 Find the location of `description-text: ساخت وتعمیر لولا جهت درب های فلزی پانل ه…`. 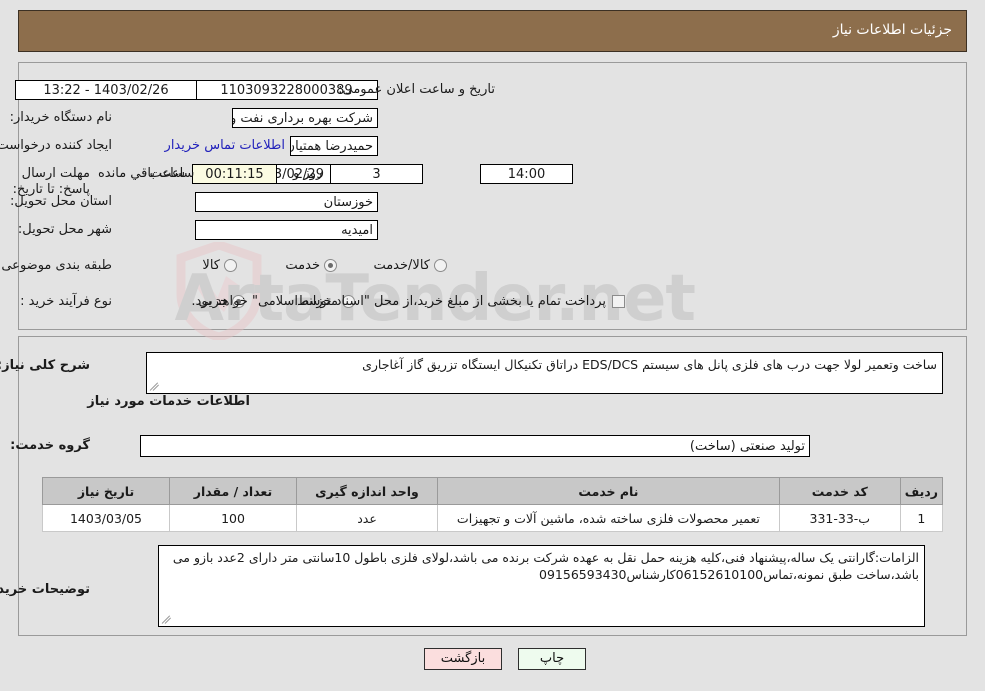

description-text: ساخت وتعمیر لولا جهت درب های فلزی پانل ه… is located at coordinates (649, 364).